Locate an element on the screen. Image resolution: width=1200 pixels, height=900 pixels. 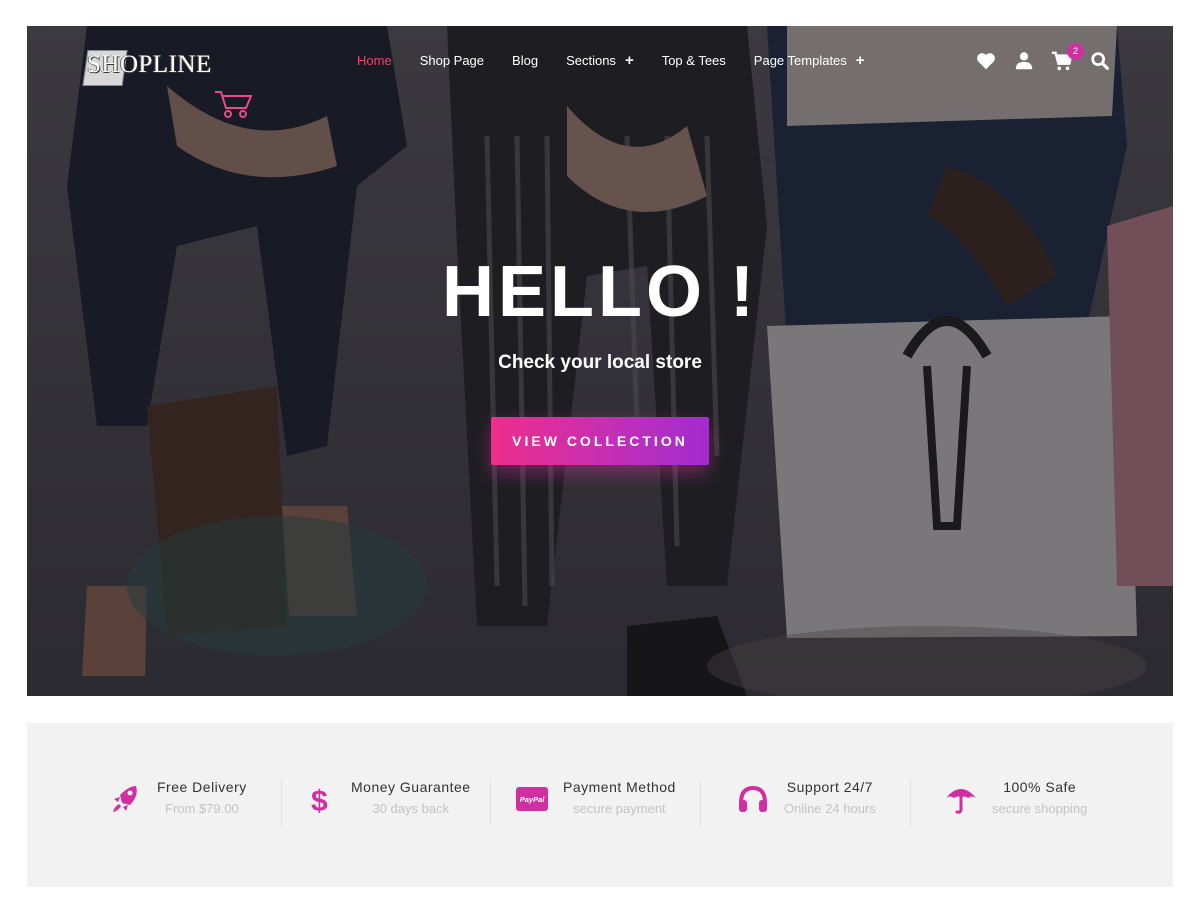
feature-title: Money Guarantee is located at coordinates (411, 787).